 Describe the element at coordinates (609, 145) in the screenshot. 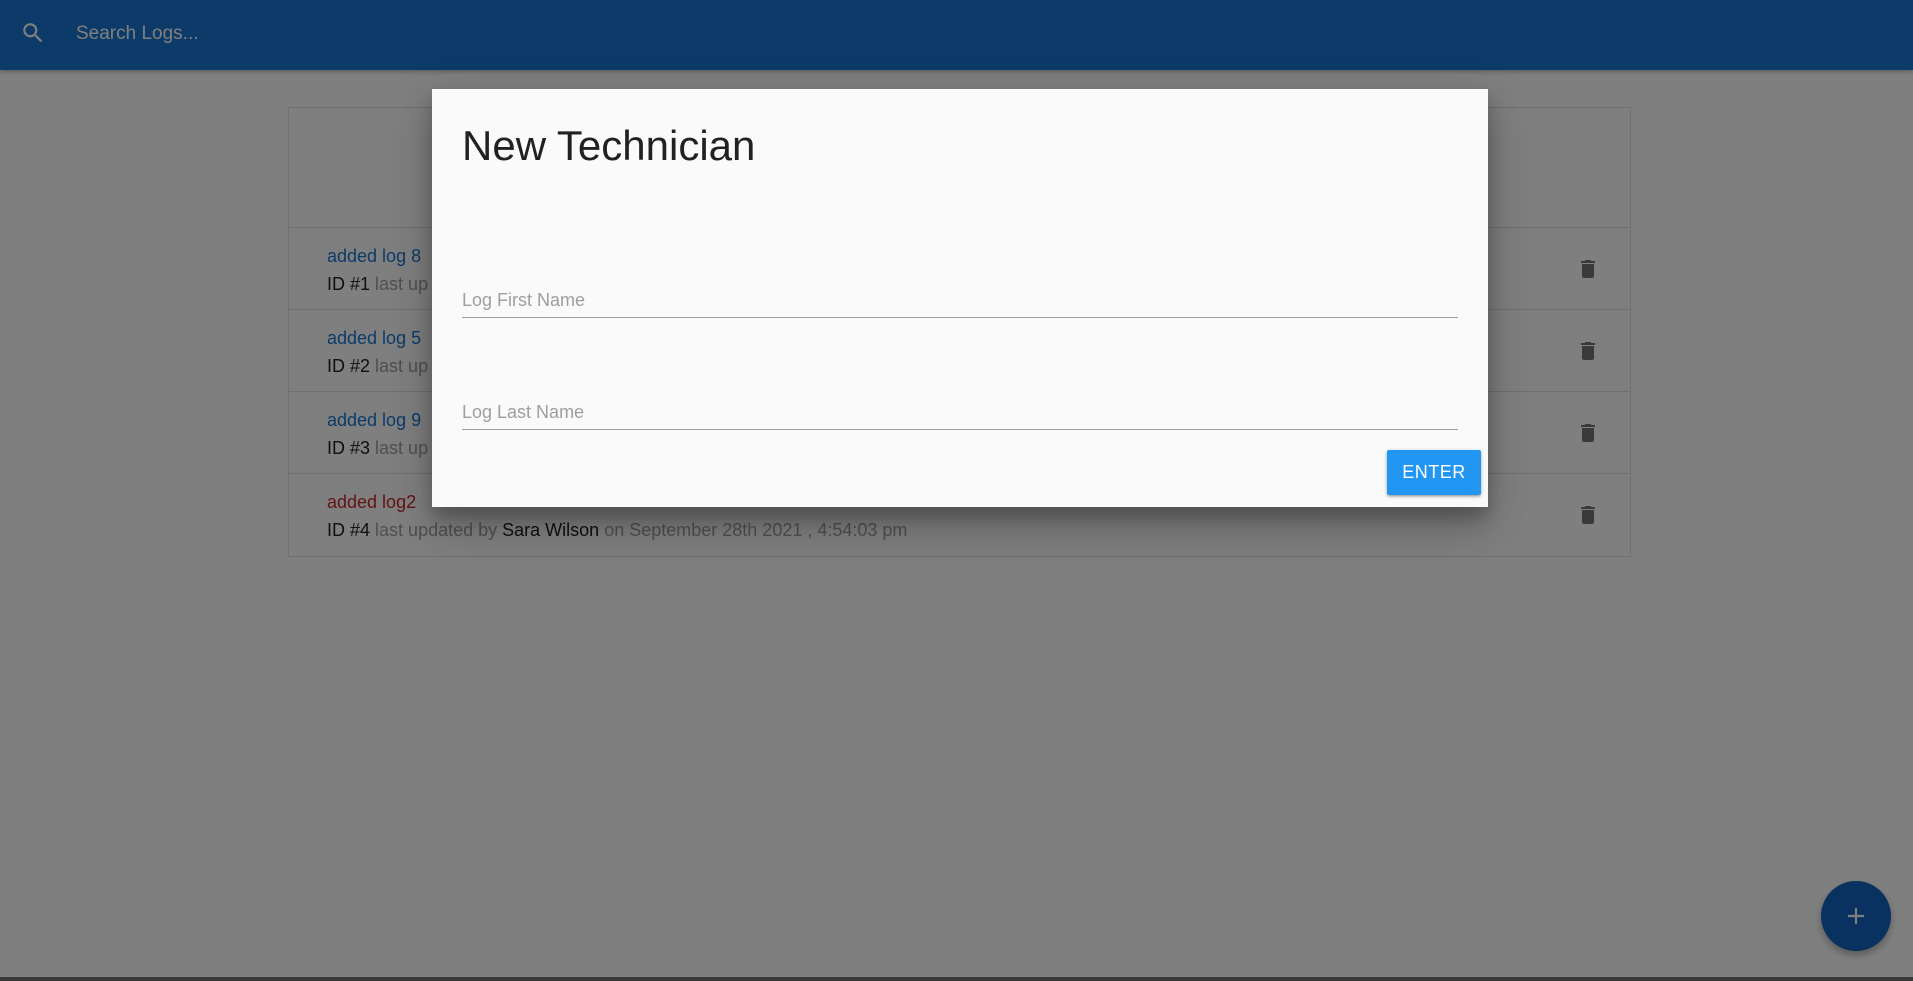

I see `modal-title: New Technician` at that location.